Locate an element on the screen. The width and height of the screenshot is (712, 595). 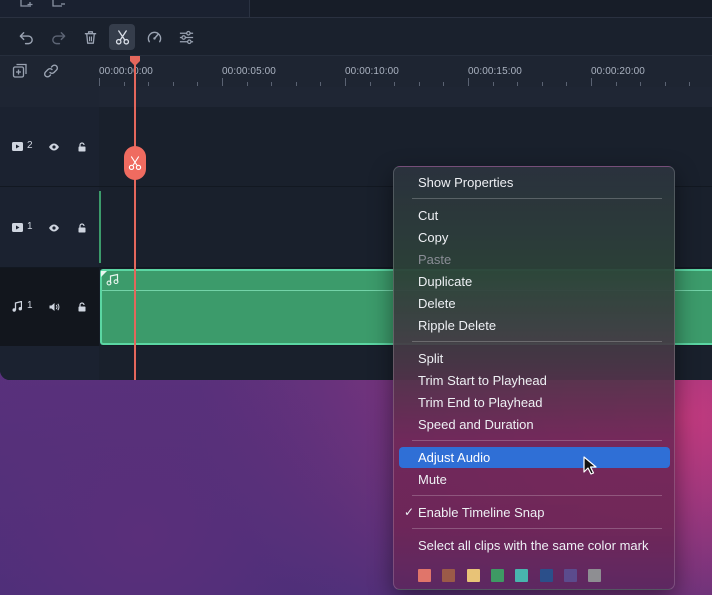
clip-edge is located at coordinates (100, 227).